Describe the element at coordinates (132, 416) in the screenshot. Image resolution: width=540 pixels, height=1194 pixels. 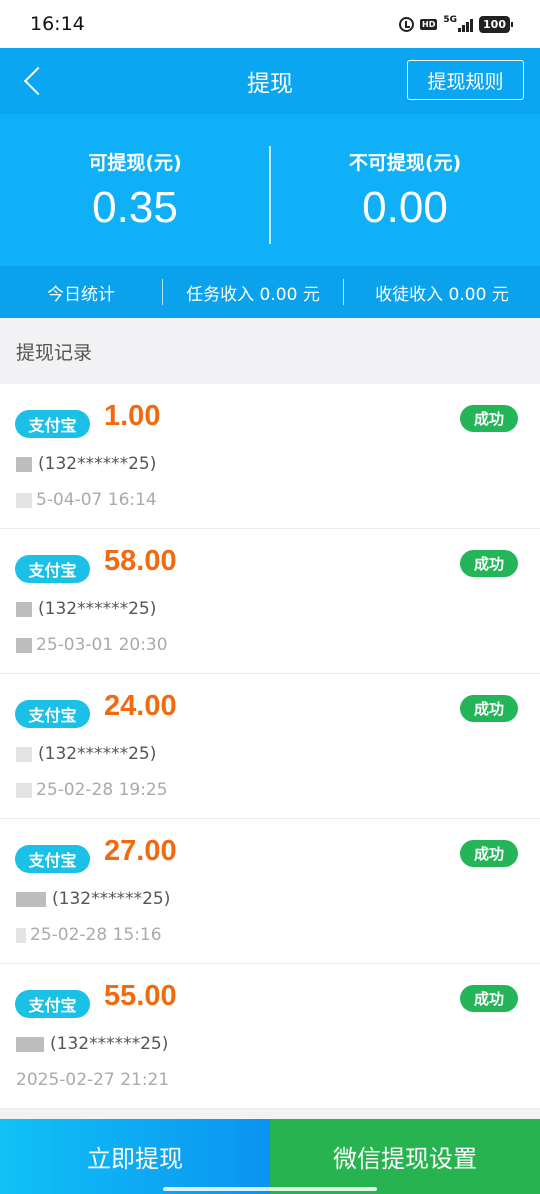
I see `record-amount: 1.00` at that location.